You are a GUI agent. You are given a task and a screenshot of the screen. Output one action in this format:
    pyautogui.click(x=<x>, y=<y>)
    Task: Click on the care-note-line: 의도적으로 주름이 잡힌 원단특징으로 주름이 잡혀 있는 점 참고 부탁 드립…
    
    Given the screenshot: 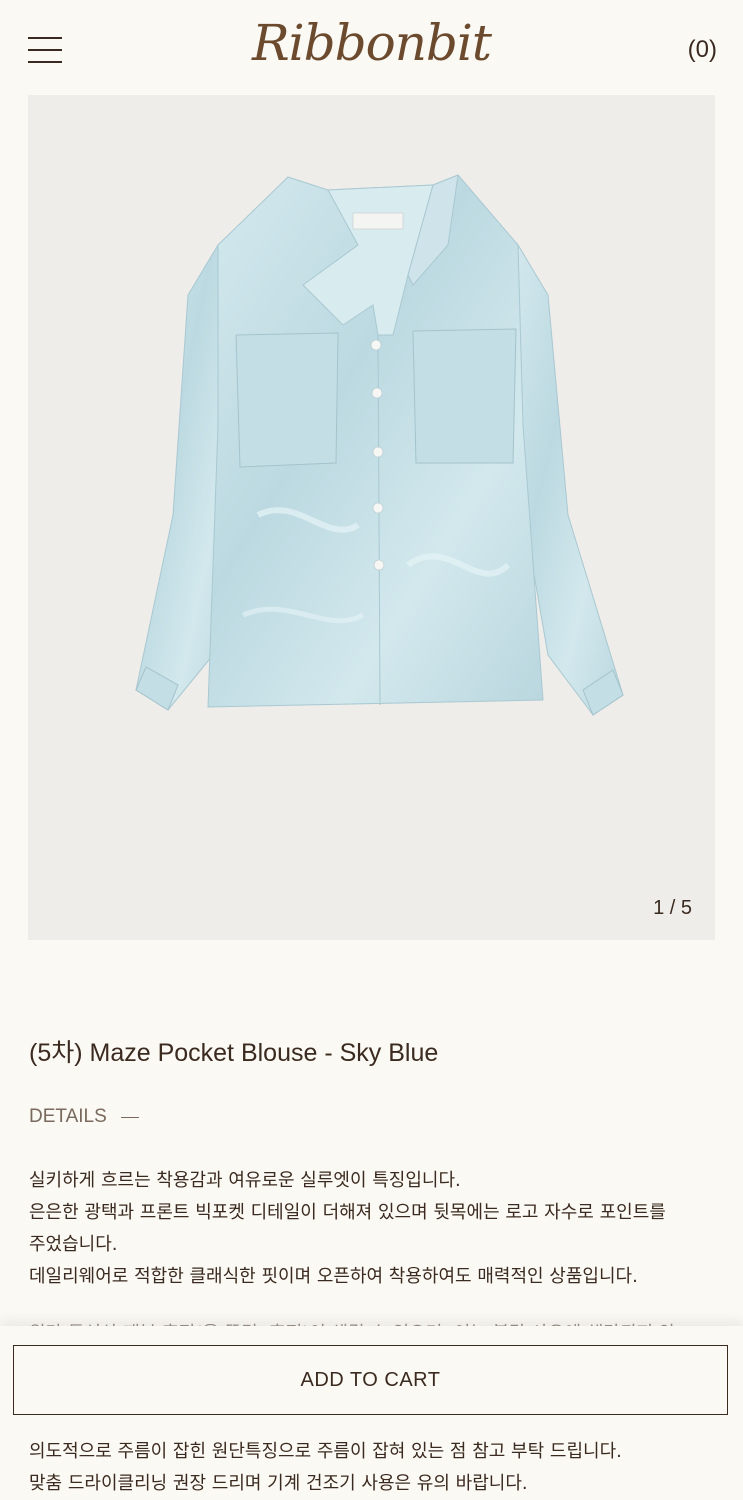 What is the action you would take?
    pyautogui.click(x=325, y=1451)
    